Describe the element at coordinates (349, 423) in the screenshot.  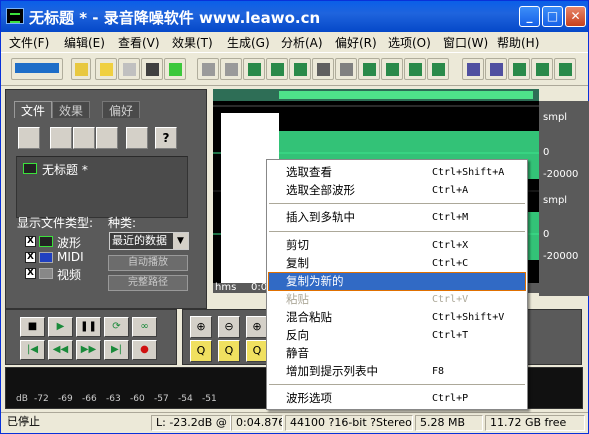
I see `status-format: 44100 ?16-bit ?Stereo` at that location.